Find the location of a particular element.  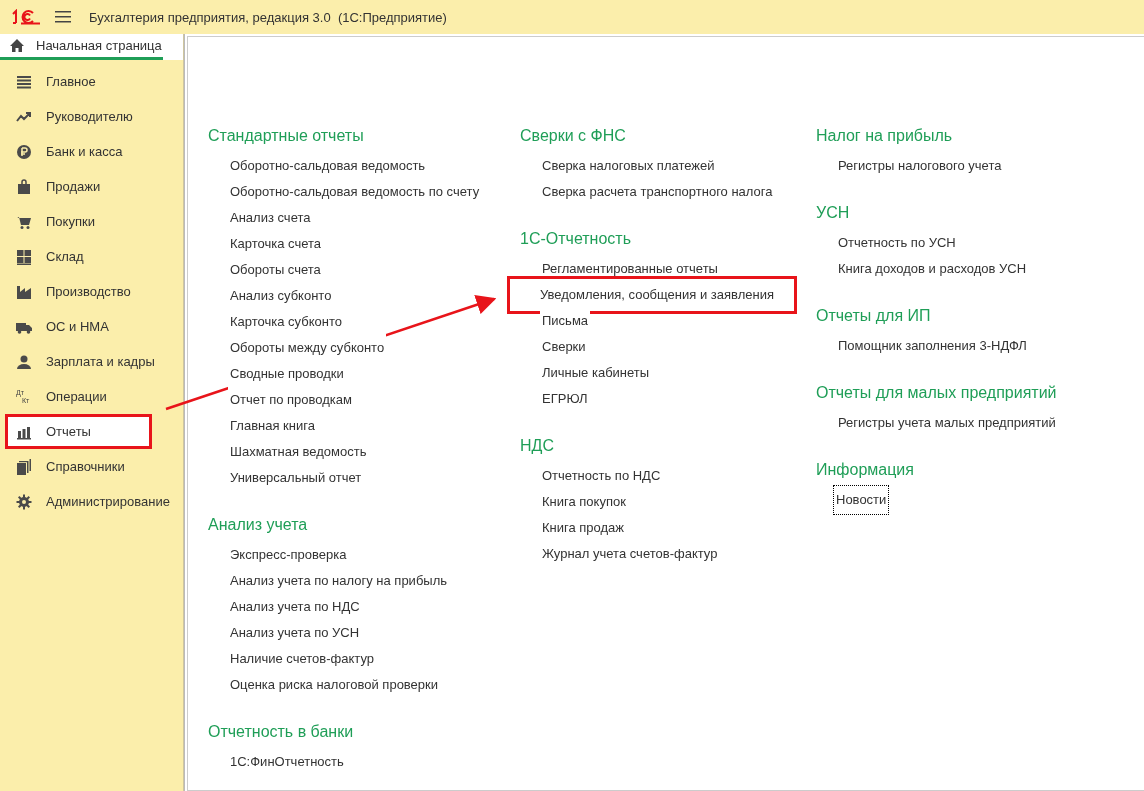

sidebar-item: Покупки is located at coordinates (91, 221).